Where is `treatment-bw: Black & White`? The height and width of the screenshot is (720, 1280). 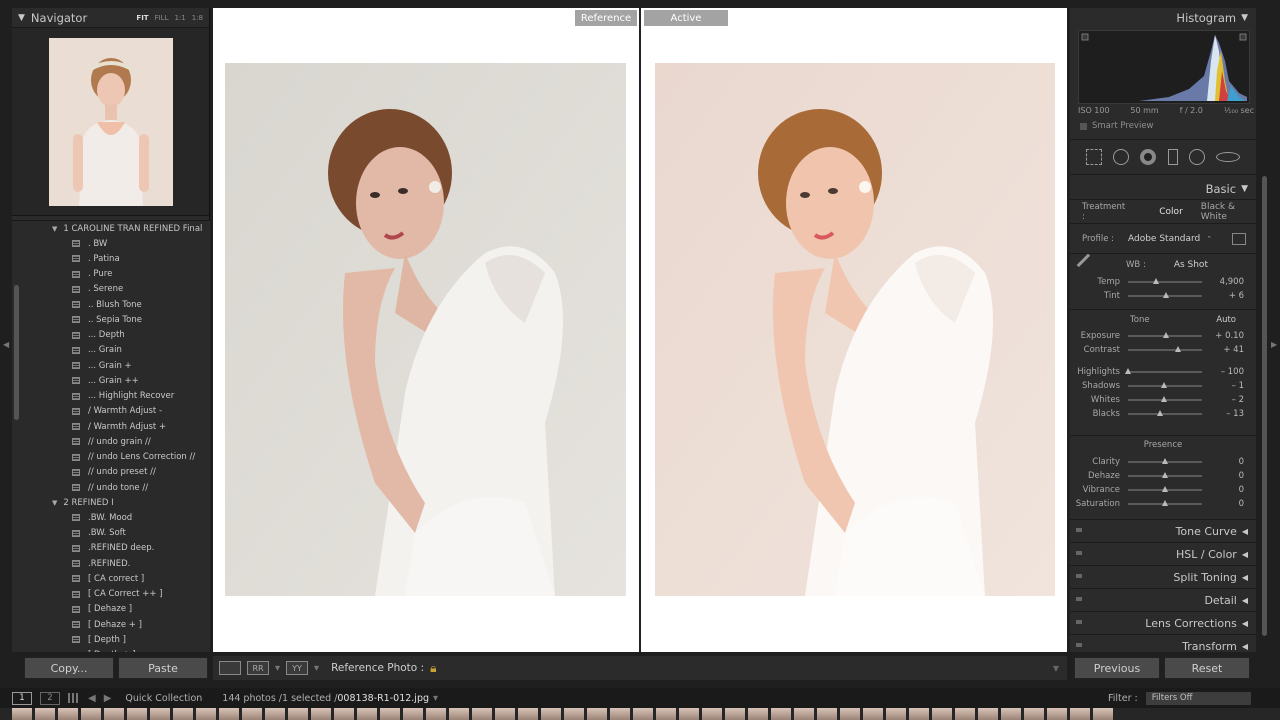 treatment-bw: Black & White is located at coordinates (1228, 212).